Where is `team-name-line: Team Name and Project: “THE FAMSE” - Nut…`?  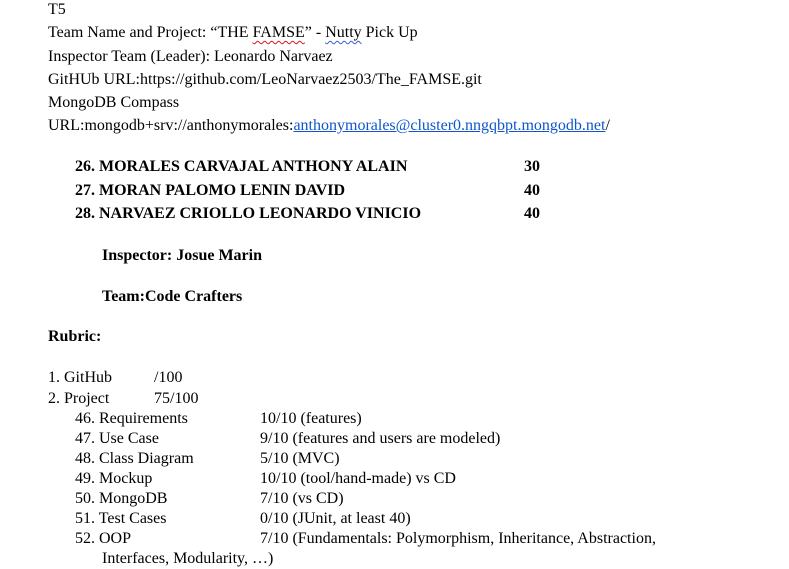 team-name-line: Team Name and Project: “THE FAMSE” - Nut… is located at coordinates (233, 33).